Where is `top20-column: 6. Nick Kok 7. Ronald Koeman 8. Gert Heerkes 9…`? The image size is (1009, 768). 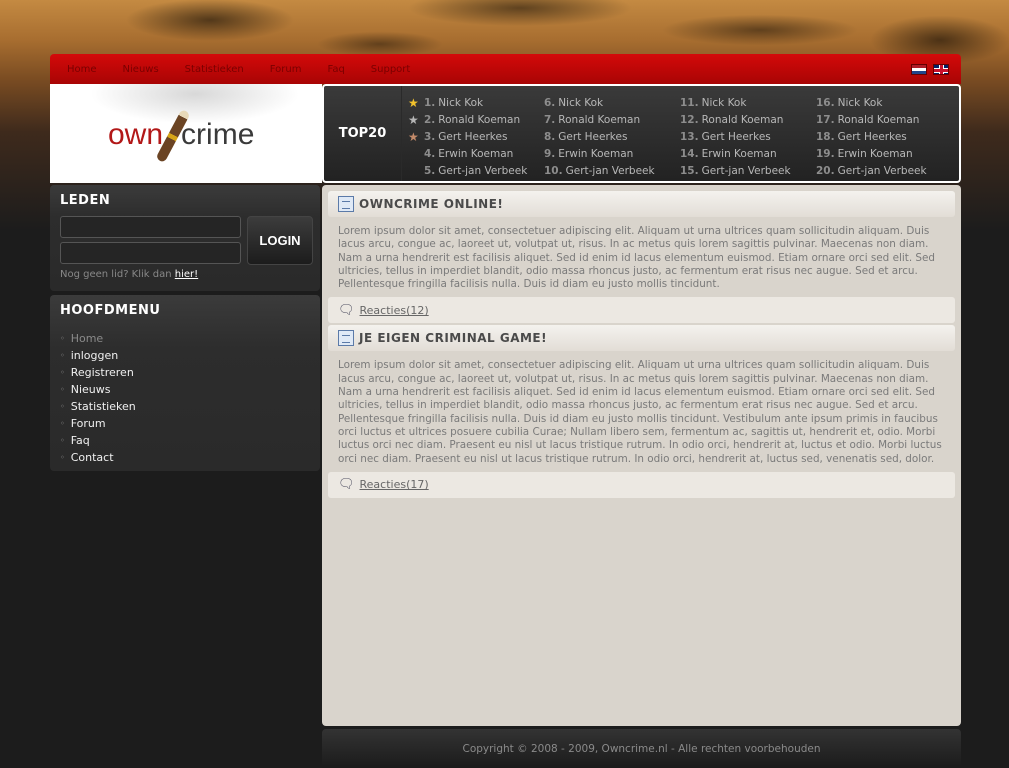 top20-column: 6. Nick Kok 7. Ronald Koeman 8. Gert Heerkes 9… is located at coordinates (612, 137).